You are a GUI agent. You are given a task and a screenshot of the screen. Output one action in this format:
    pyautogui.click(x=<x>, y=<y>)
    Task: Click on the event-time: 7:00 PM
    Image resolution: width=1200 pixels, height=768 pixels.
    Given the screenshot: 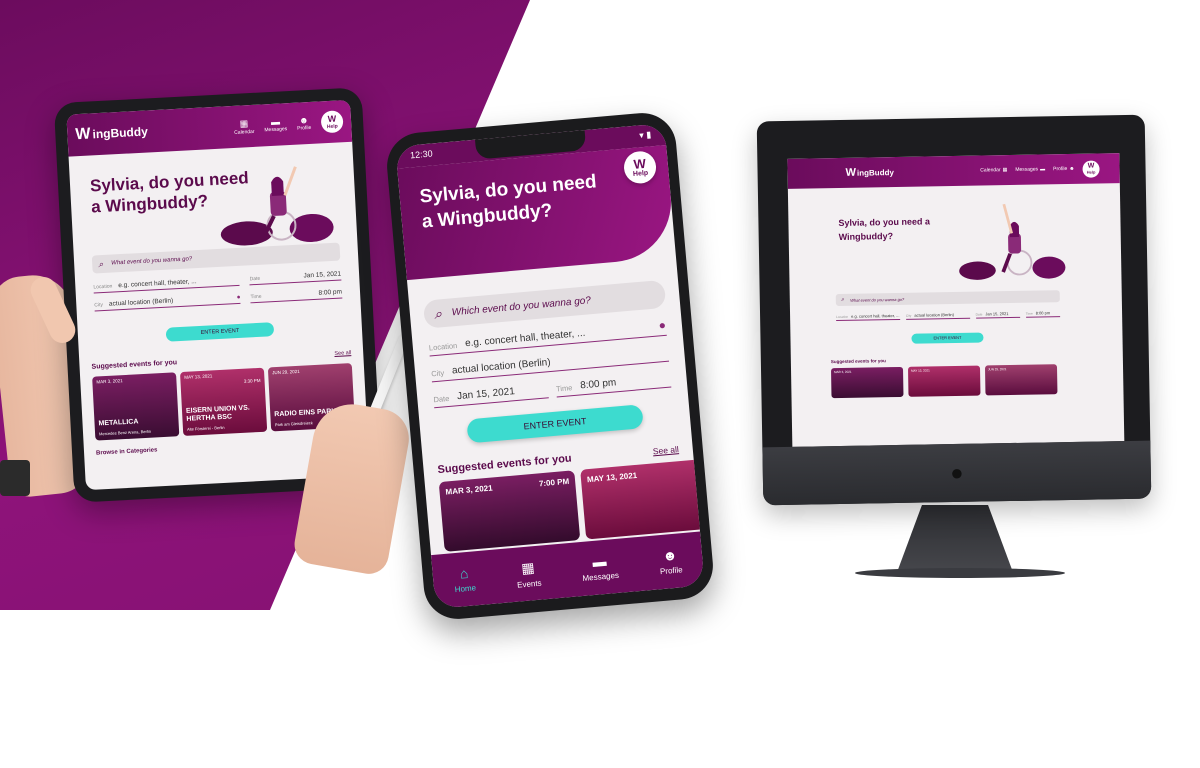 What is the action you would take?
    pyautogui.click(x=554, y=482)
    